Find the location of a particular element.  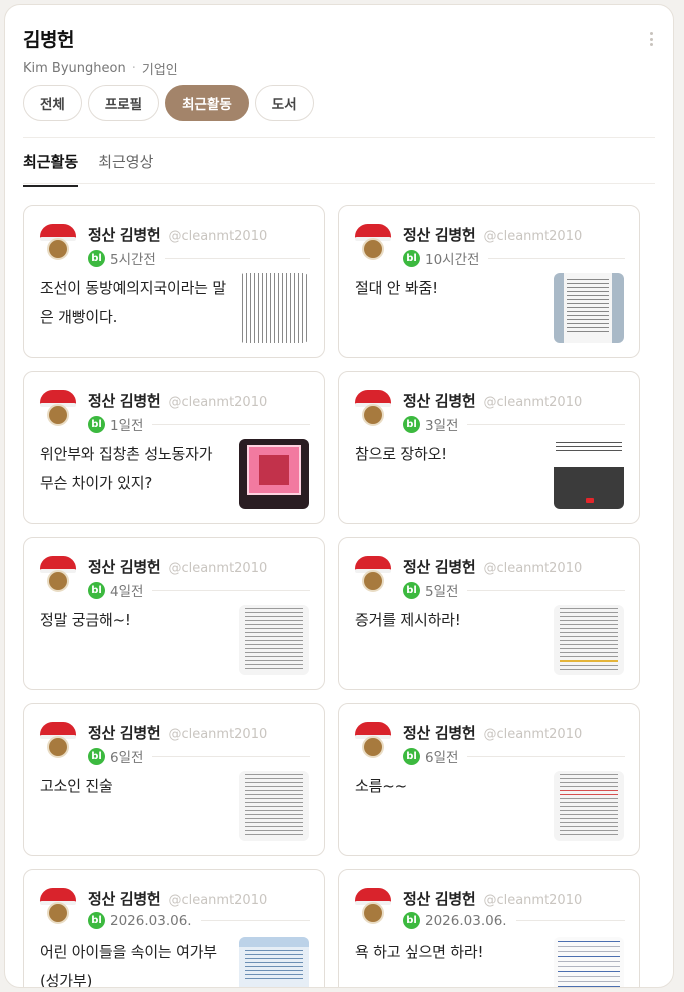

post-time: 3일전 is located at coordinates (442, 426).